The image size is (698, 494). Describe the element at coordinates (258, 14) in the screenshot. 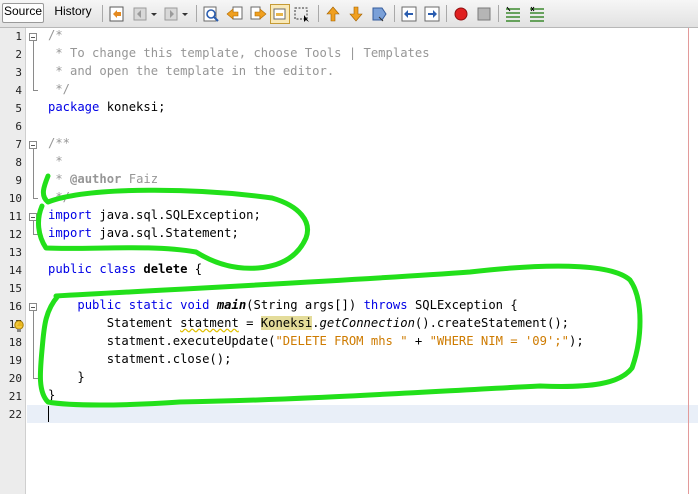

I see `find-next-icon` at that location.